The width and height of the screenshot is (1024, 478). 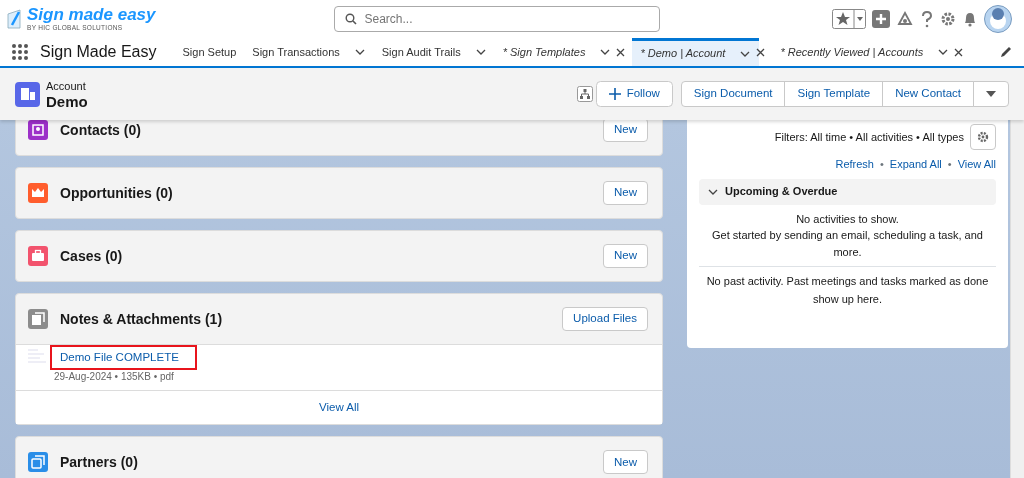 What do you see at coordinates (21, 52) in the screenshot?
I see `app-launcher-icon` at bounding box center [21, 52].